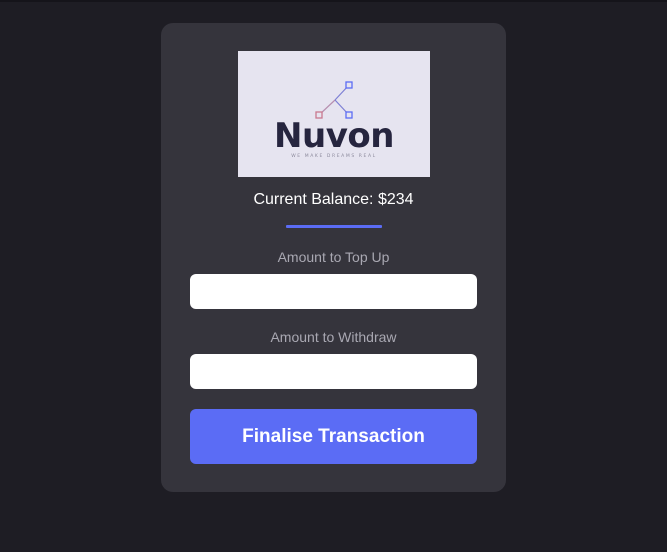 The width and height of the screenshot is (667, 552). Describe the element at coordinates (334, 114) in the screenshot. I see `nuvon-logo: Nuvon WE MAKE DREAMS REAL` at that location.